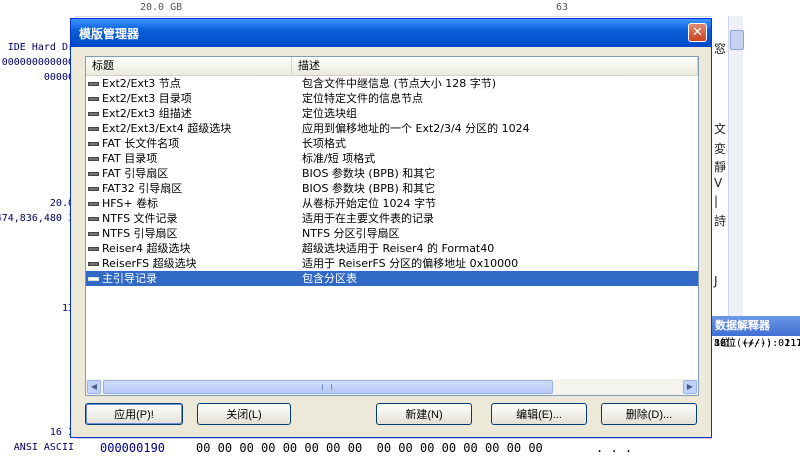 This screenshot has width=800, height=459. I want to click on template-row: FAT 引导扇区 BIOS 参数块 (BPB) 和其它, so click(392, 173).